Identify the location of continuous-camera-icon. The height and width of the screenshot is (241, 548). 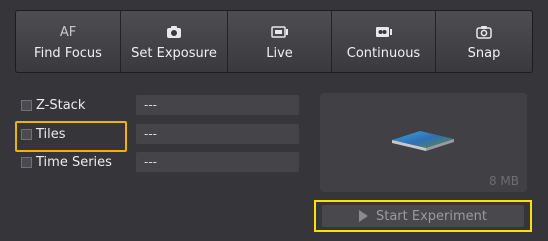
(384, 32).